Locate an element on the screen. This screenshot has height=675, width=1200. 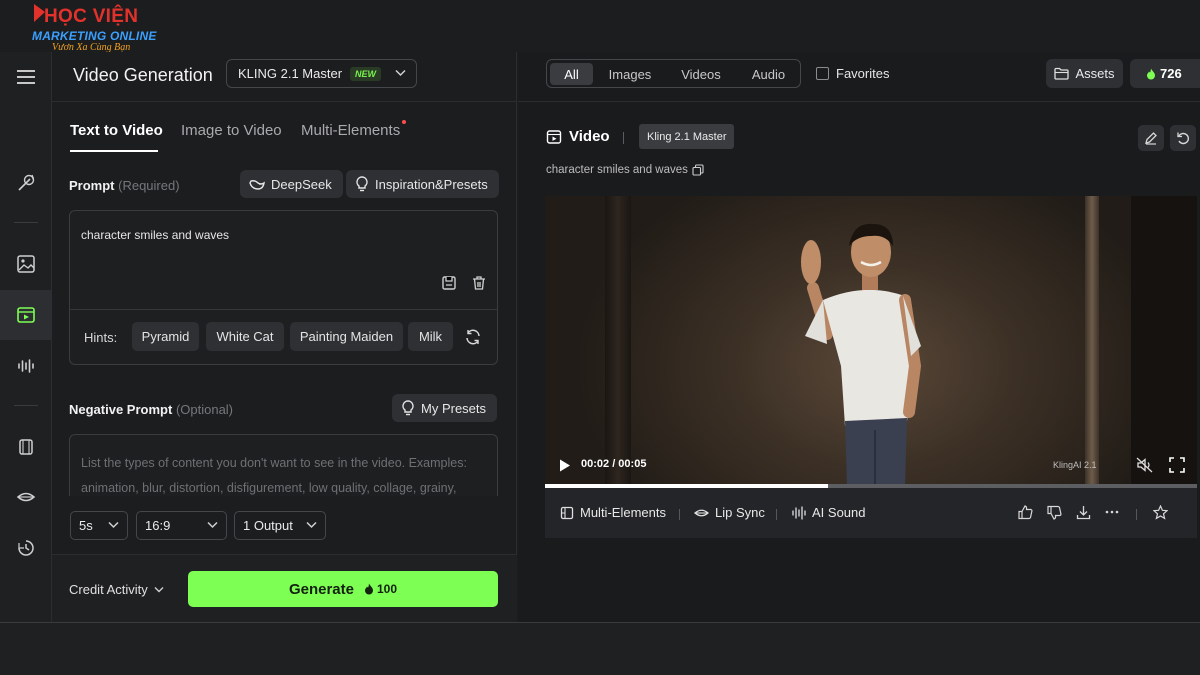
logo-line2: MARKETING ONLINE is located at coordinates (94, 36).